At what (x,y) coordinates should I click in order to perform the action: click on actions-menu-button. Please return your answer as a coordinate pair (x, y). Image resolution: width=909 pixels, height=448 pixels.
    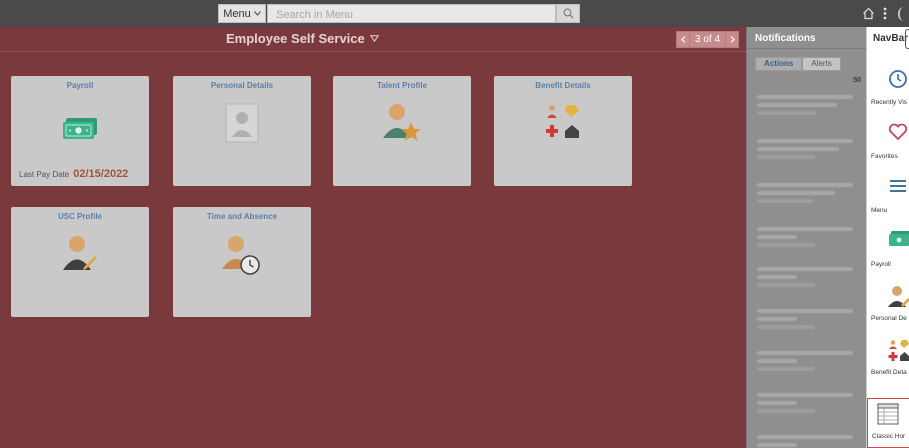
    Looking at the image, I should click on (885, 13).